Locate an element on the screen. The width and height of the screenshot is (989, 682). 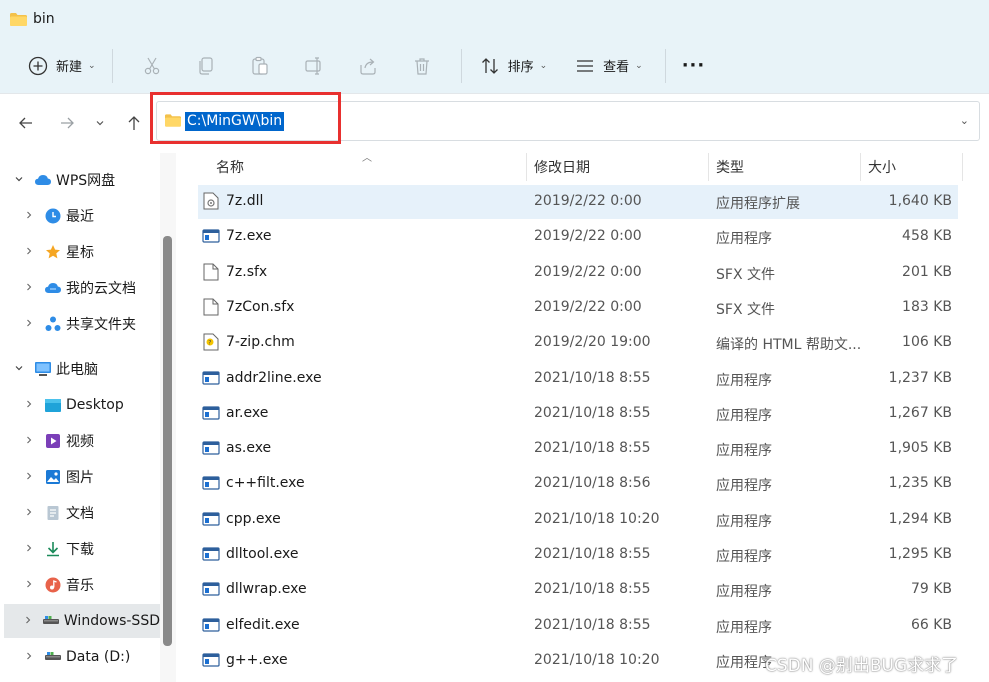
paste-button is located at coordinates (260, 66).